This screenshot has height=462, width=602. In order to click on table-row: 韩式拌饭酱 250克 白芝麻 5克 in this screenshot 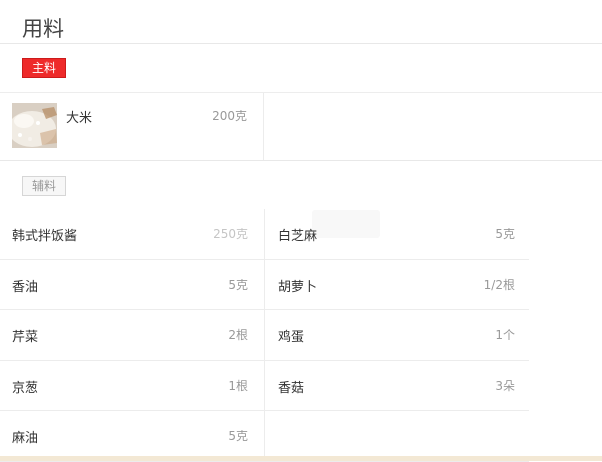, I will do `click(264, 234)`.